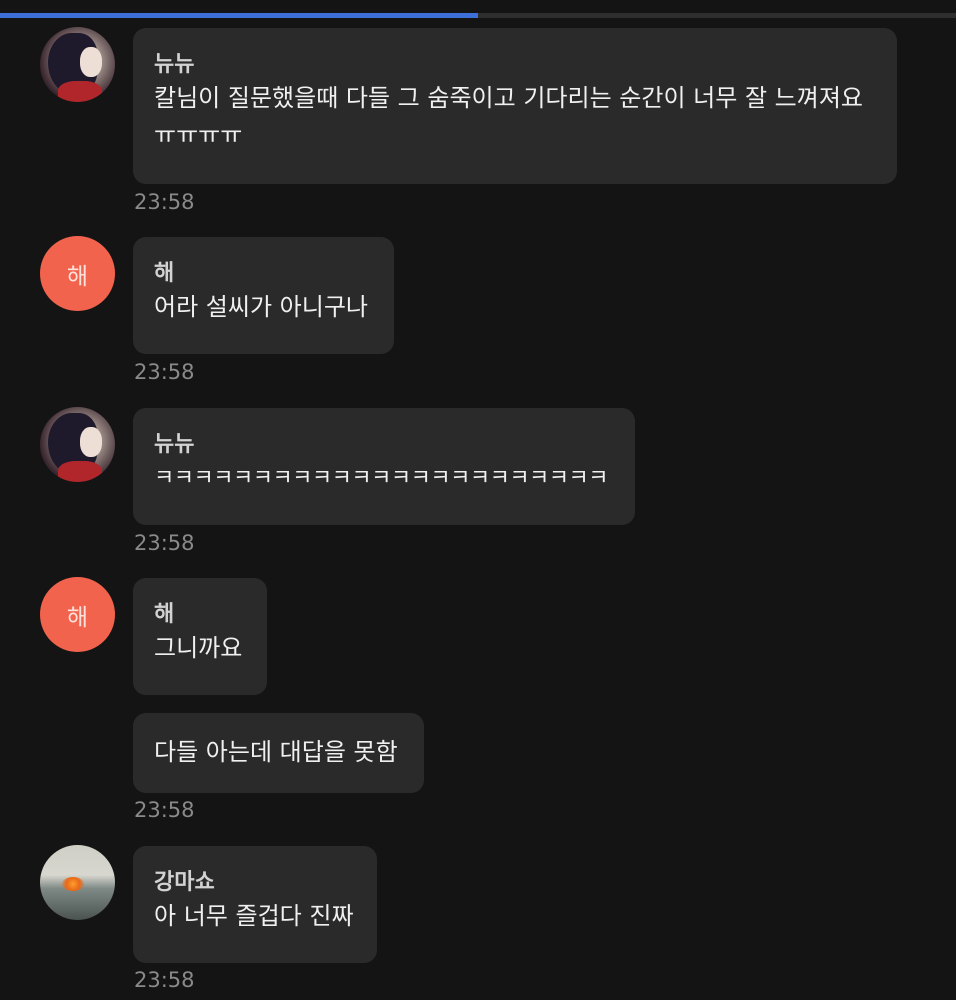  I want to click on message-bubble: 해 어라 설씨가 아니구나, so click(263, 295).